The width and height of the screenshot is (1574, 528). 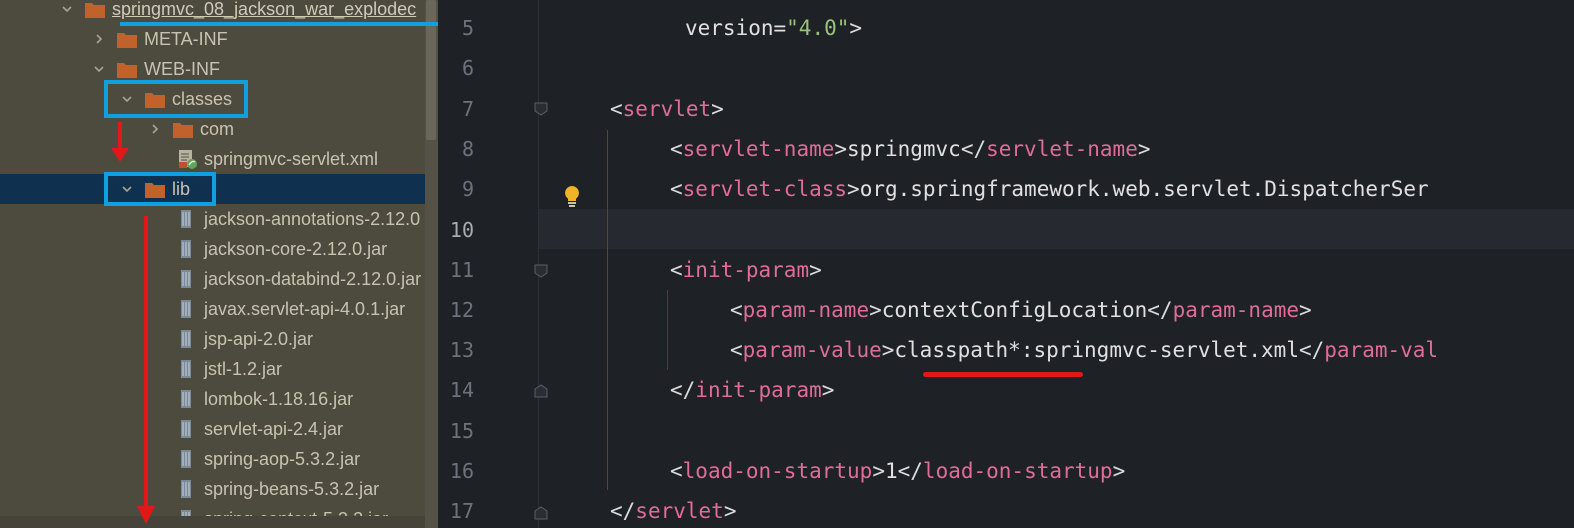 What do you see at coordinates (212, 339) in the screenshot?
I see `tree-node-jar: jsp-api-2.0.jar` at bounding box center [212, 339].